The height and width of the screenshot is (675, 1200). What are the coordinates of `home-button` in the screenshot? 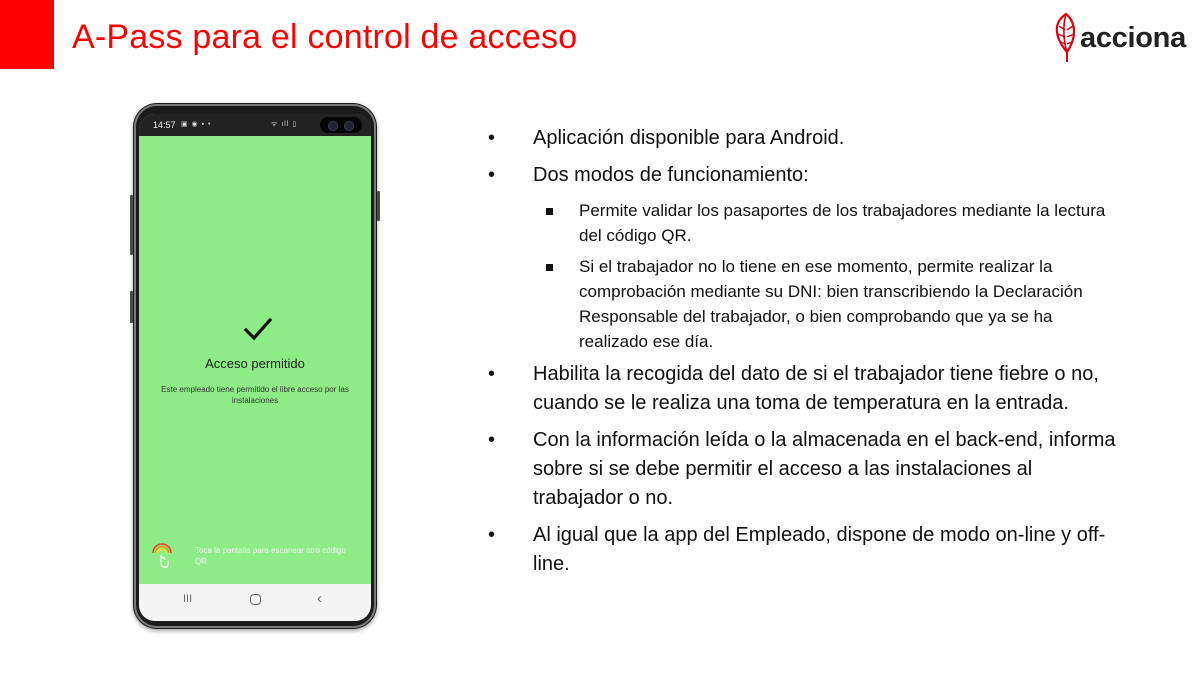 It's located at (255, 599).